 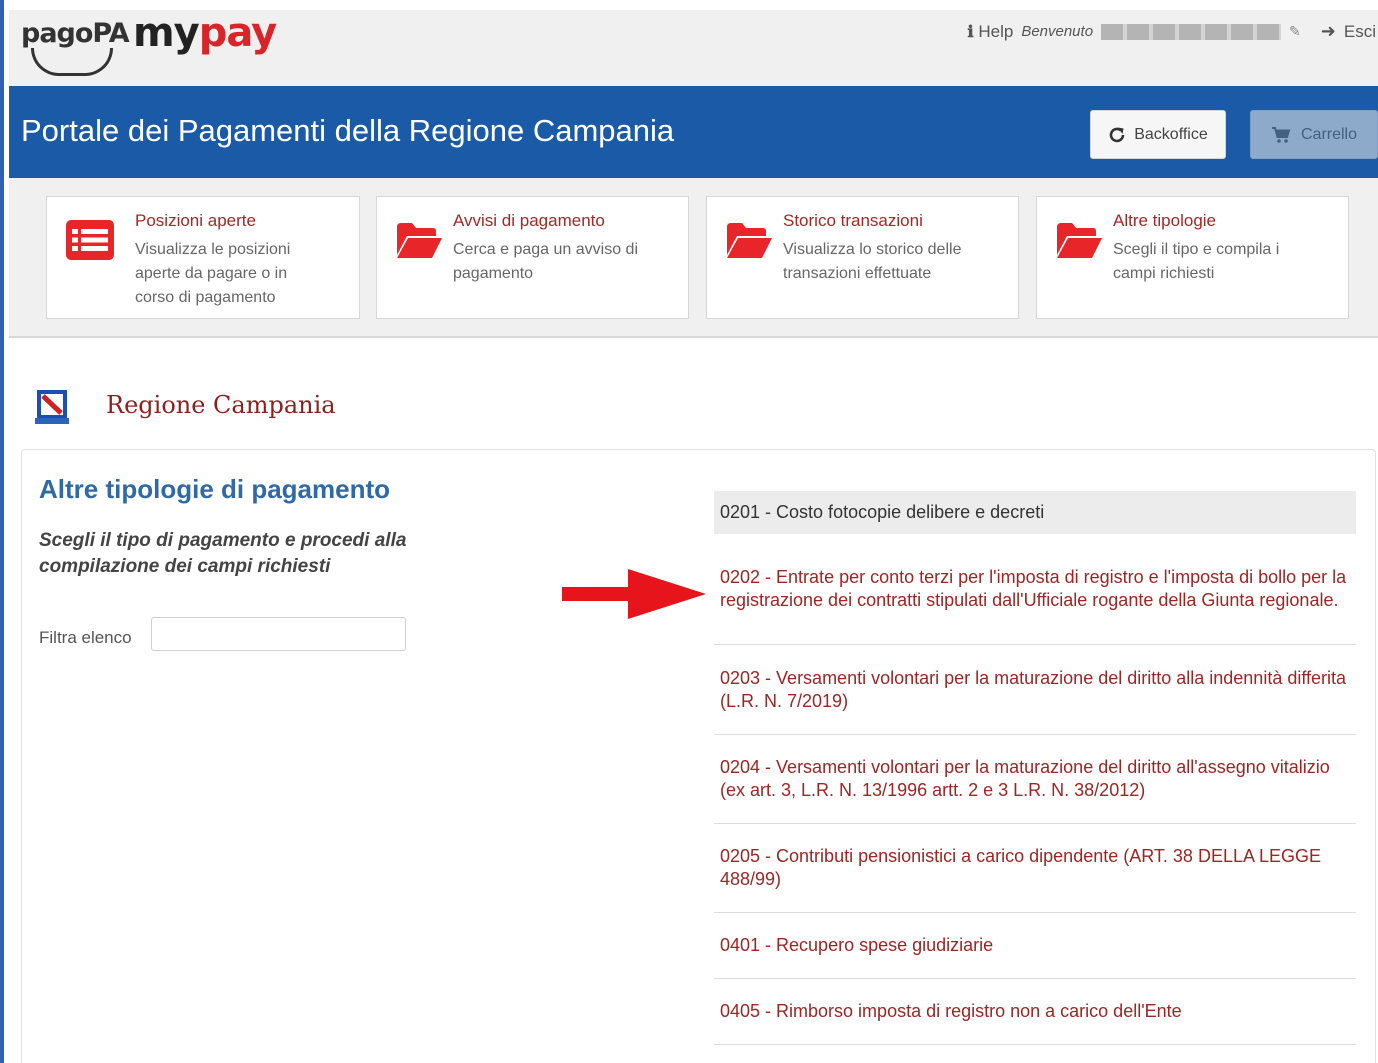 I want to click on username-redacted, so click(x=1191, y=31).